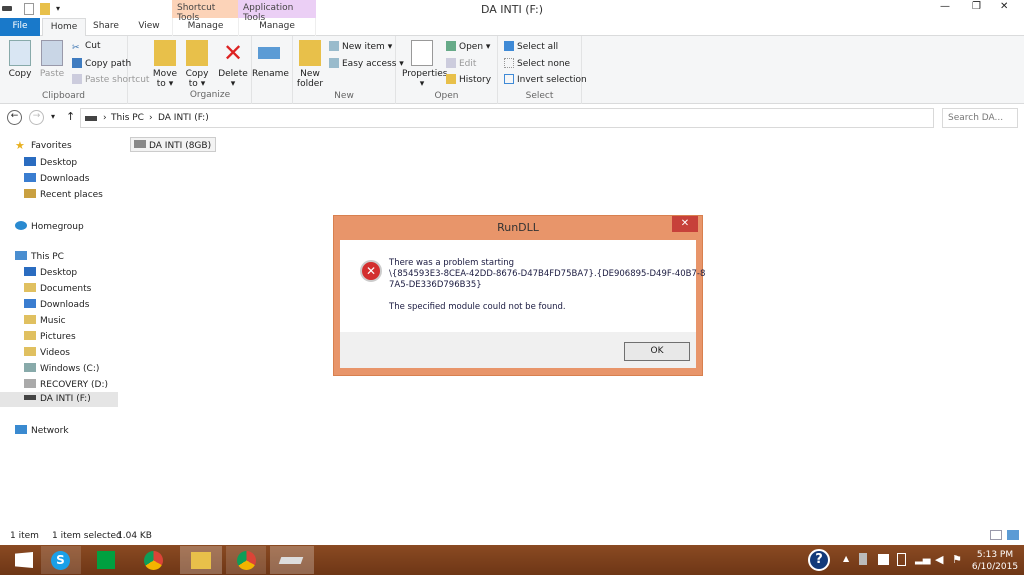 The width and height of the screenshot is (1024, 575). Describe the element at coordinates (101, 63) in the screenshot. I see `copy-path-button: Copy path` at that location.